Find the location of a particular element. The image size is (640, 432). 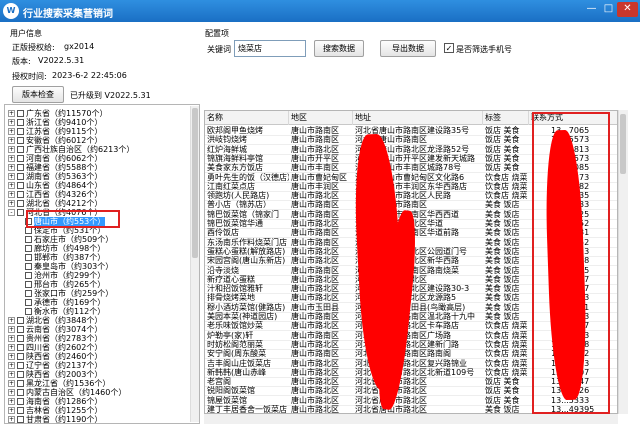

minimize-icon: — is located at coordinates (591, 9).